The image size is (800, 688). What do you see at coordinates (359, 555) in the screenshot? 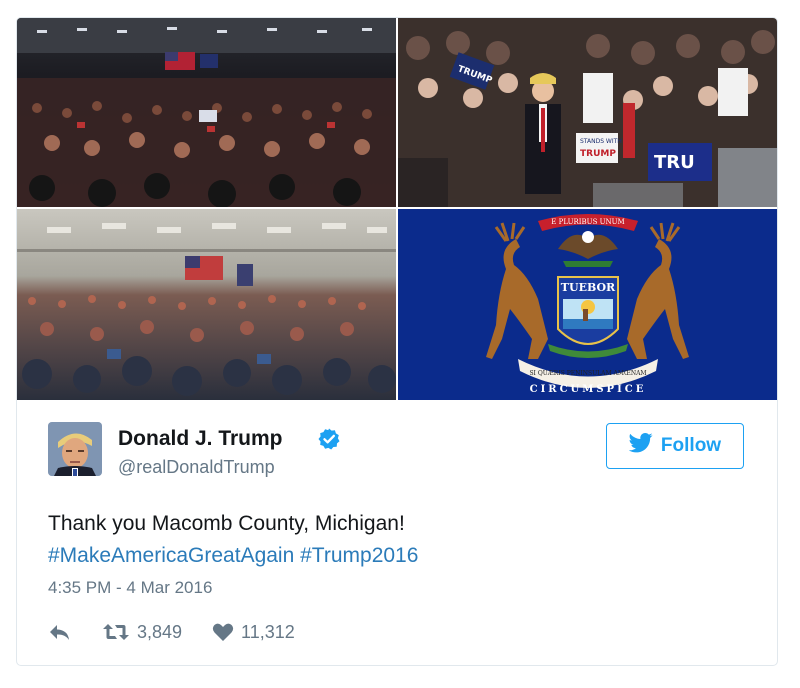
I see `hashtag-link: #Trump2016` at bounding box center [359, 555].